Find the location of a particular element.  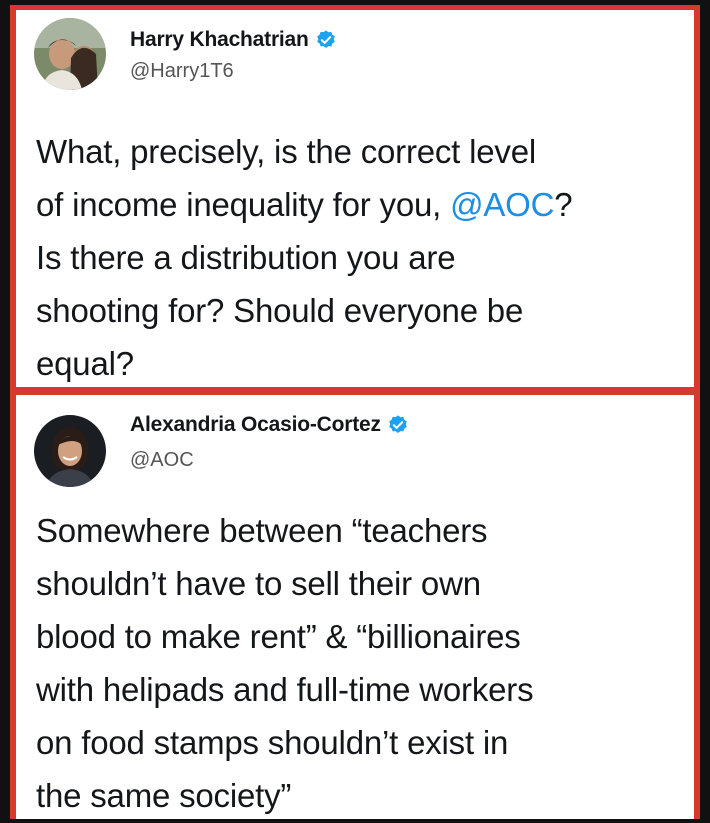

author-row: Alexandria Ocasio-Cortez is located at coordinates (269, 425).